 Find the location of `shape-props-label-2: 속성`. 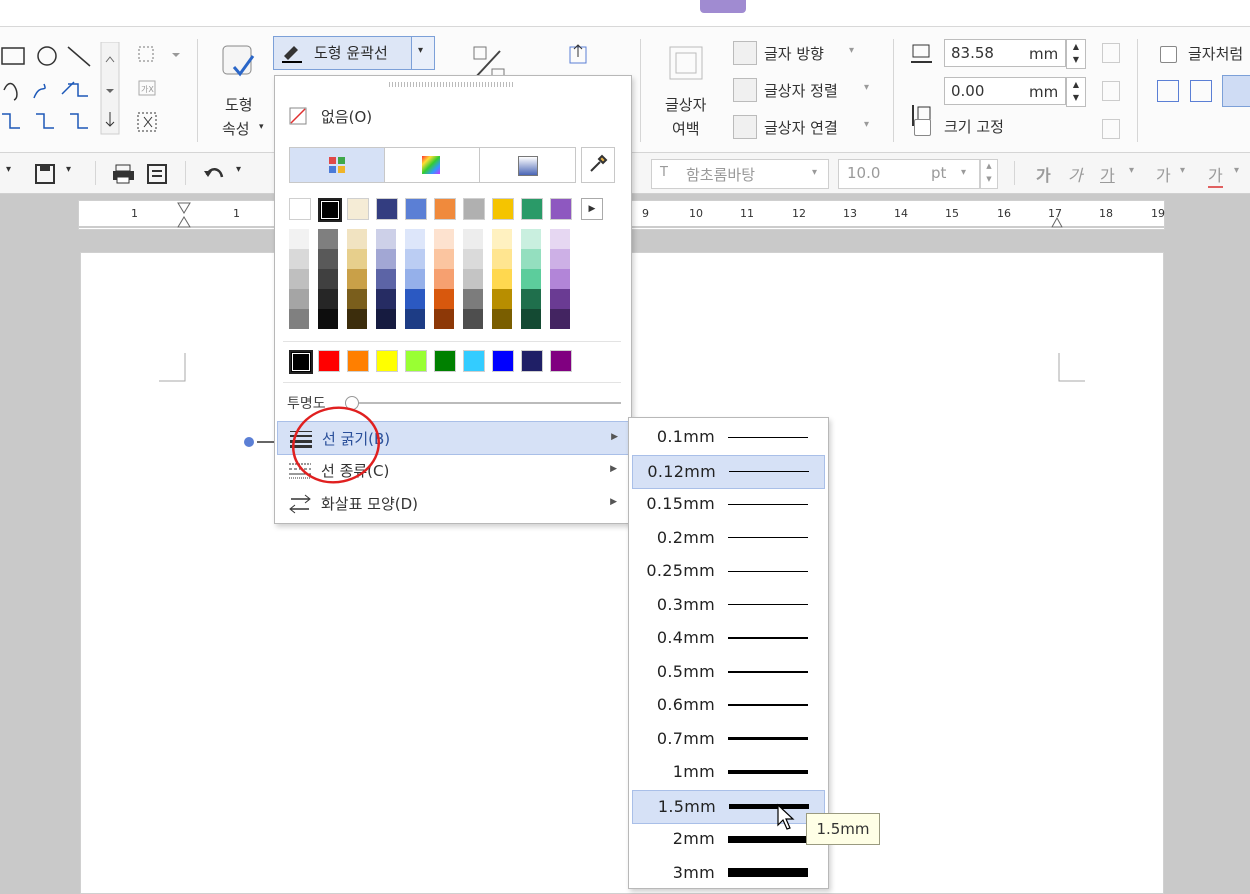

shape-props-label-2: 속성 is located at coordinates (236, 128).